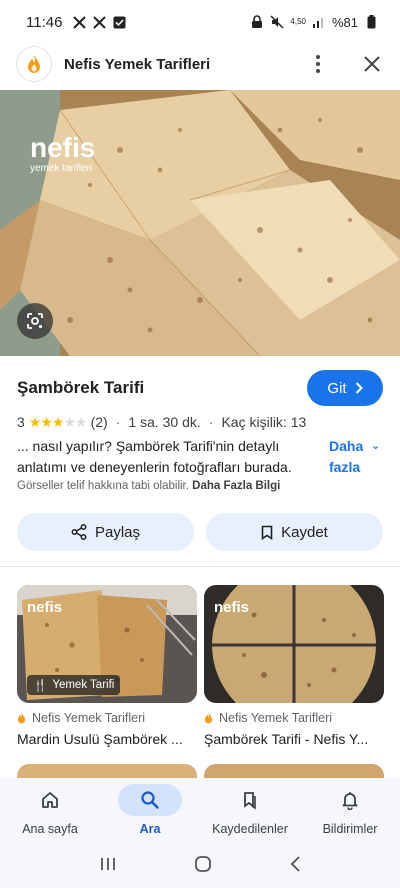  I want to click on visit-site-label: Git, so click(337, 388).